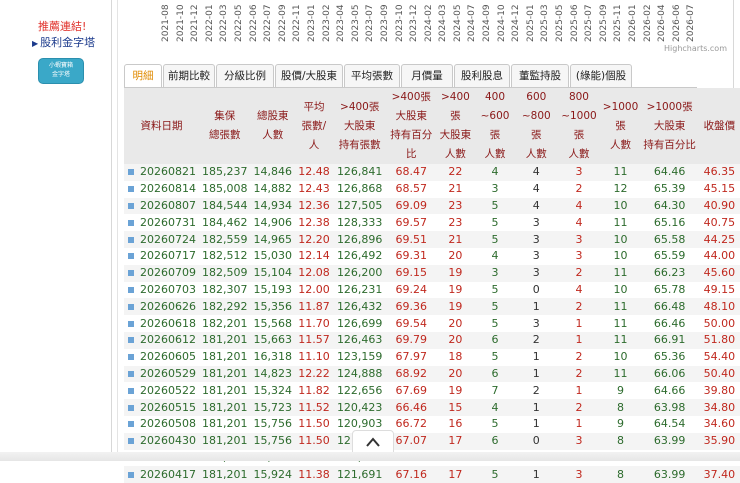  What do you see at coordinates (384, 23) in the screenshot?
I see `x-axis-label: 2023-09` at bounding box center [384, 23].